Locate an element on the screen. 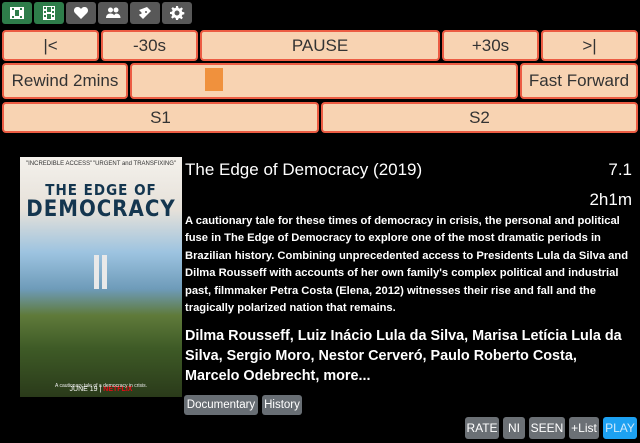  back-30s-button: -30s is located at coordinates (149, 45).